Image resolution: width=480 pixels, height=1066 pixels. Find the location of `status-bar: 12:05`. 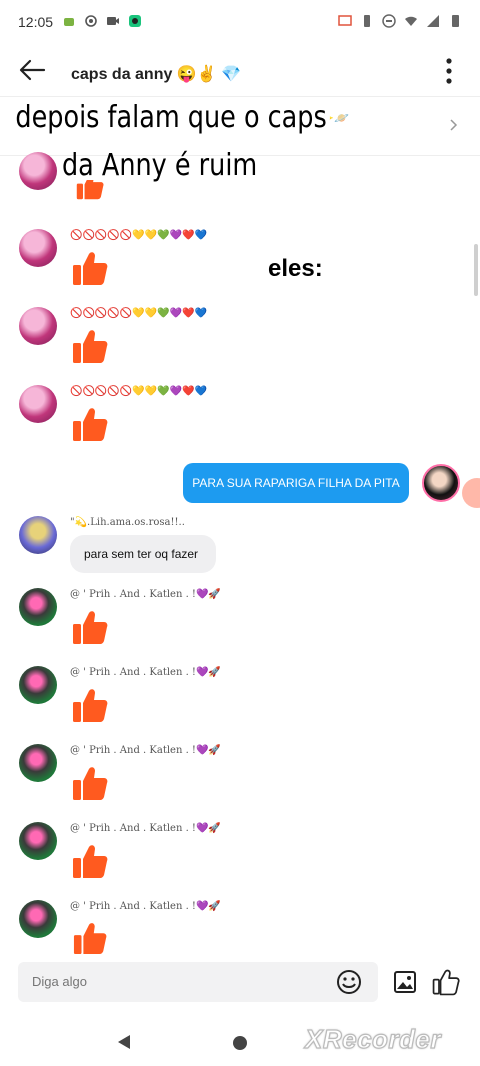

status-bar: 12:05 is located at coordinates (240, 22).